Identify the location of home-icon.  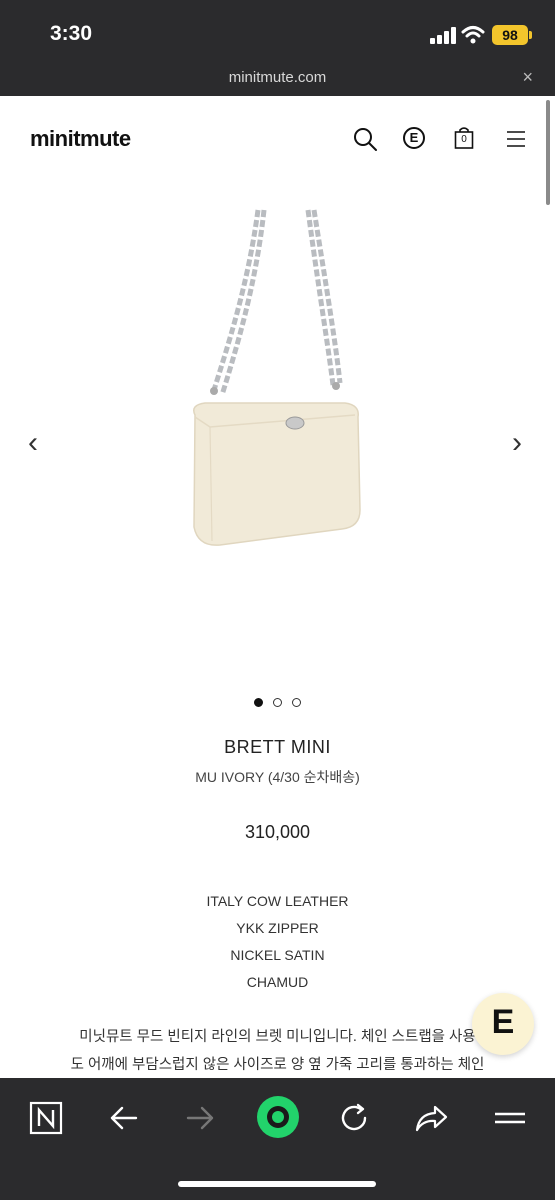
(278, 1117).